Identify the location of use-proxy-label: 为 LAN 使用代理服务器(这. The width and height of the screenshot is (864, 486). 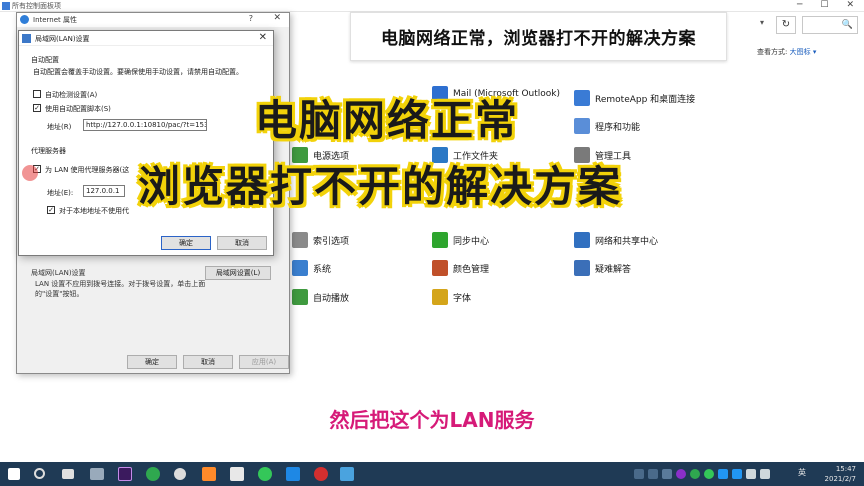
(87, 170).